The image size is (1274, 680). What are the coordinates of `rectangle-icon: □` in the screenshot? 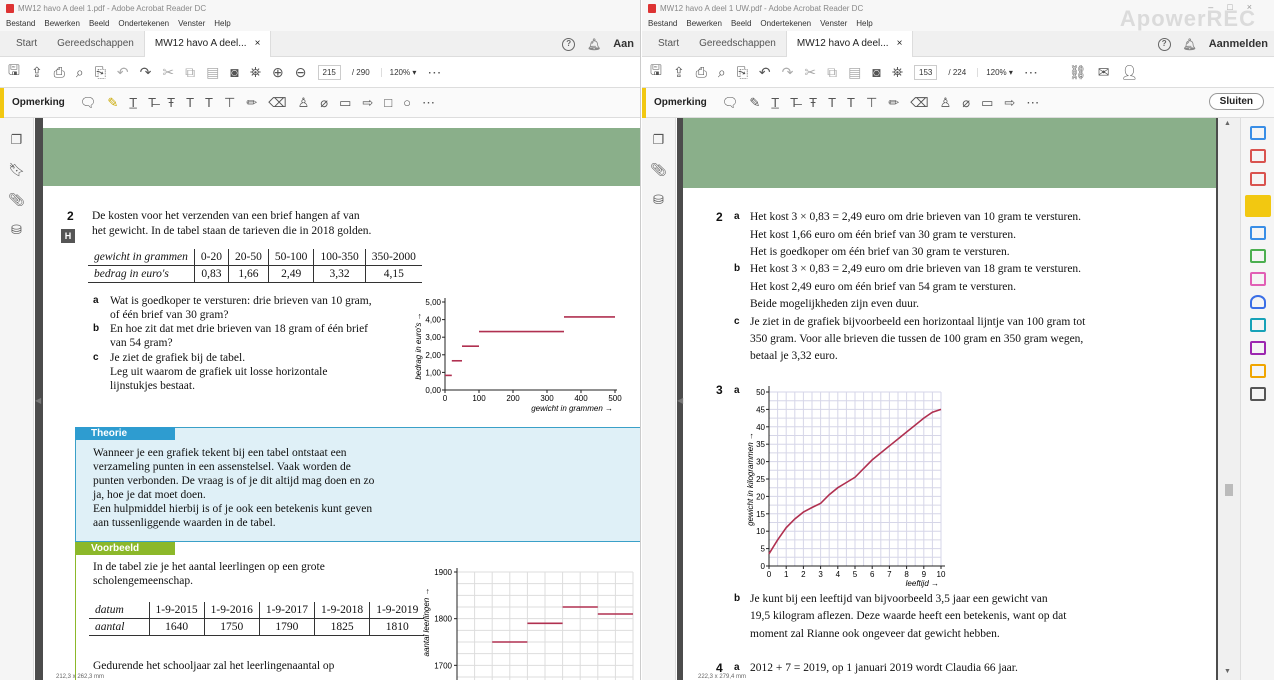 It's located at (388, 102).